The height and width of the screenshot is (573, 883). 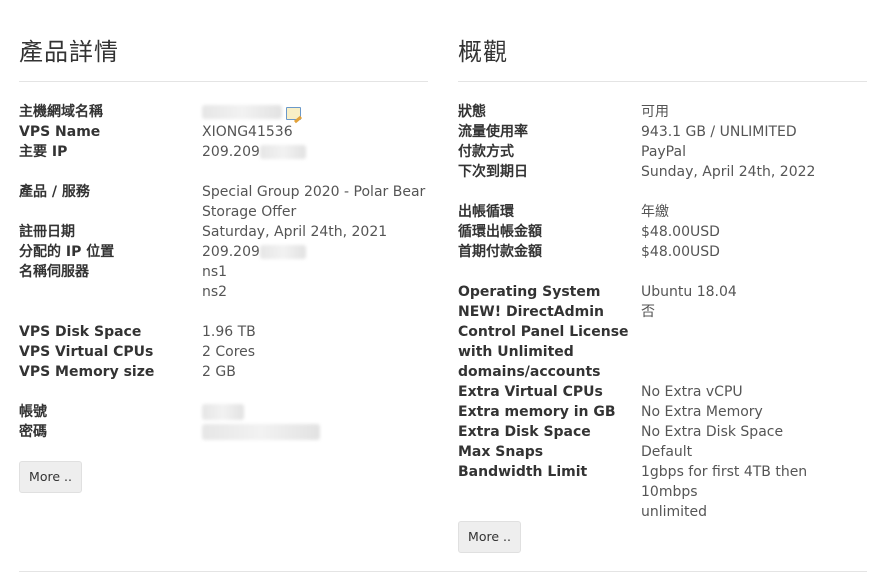 I want to click on primary-ip-value: 209.209, so click(x=315, y=152).